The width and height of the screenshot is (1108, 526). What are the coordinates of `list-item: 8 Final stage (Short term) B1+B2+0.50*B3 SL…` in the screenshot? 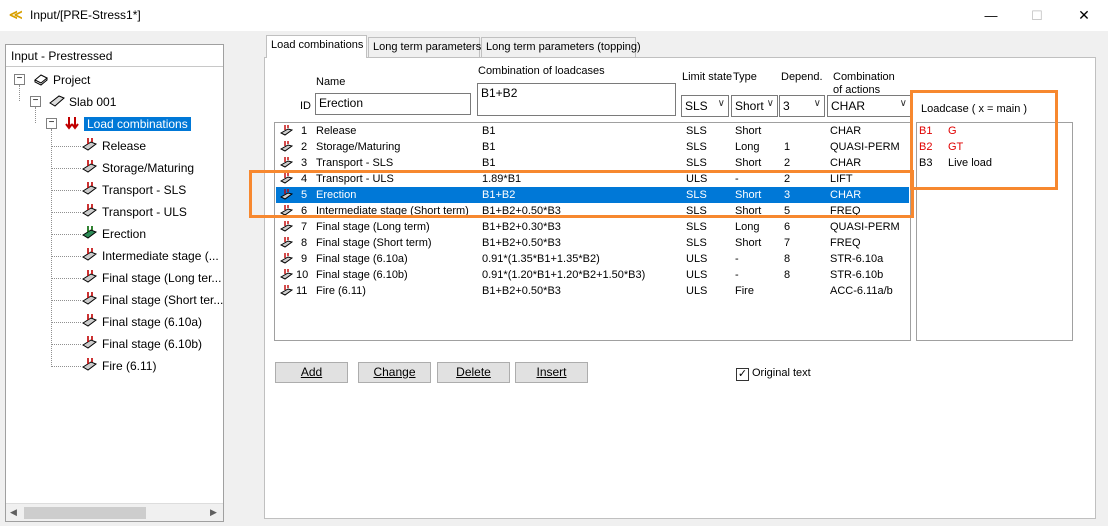 It's located at (592, 243).